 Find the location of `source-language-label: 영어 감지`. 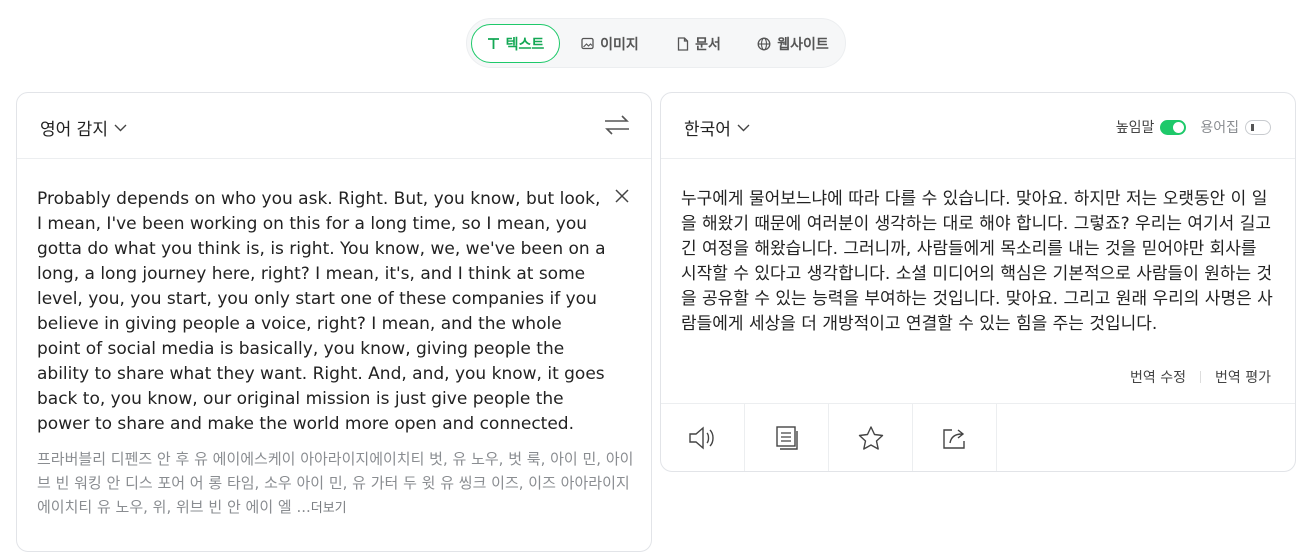

source-language-label: 영어 감지 is located at coordinates (74, 130).